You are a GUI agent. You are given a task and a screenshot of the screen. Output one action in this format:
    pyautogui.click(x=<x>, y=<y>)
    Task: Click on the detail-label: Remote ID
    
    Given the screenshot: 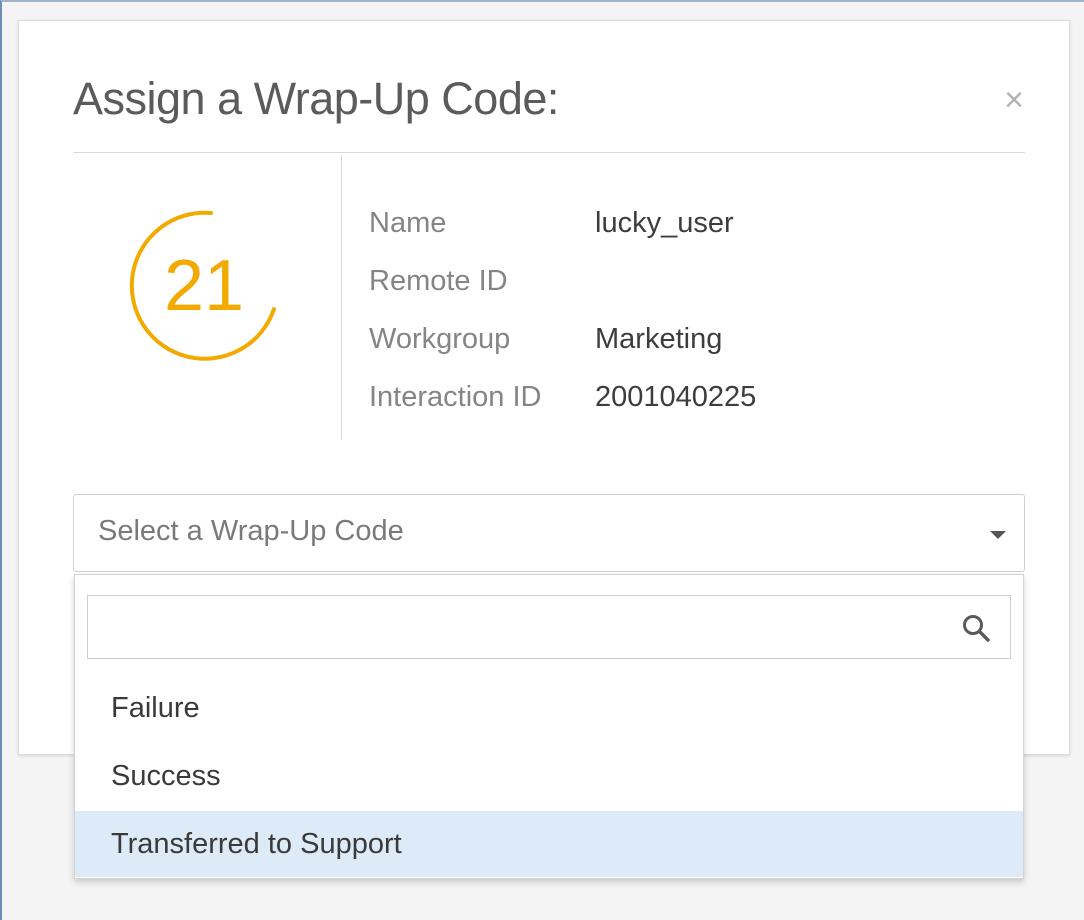 What is the action you would take?
    pyautogui.click(x=438, y=281)
    